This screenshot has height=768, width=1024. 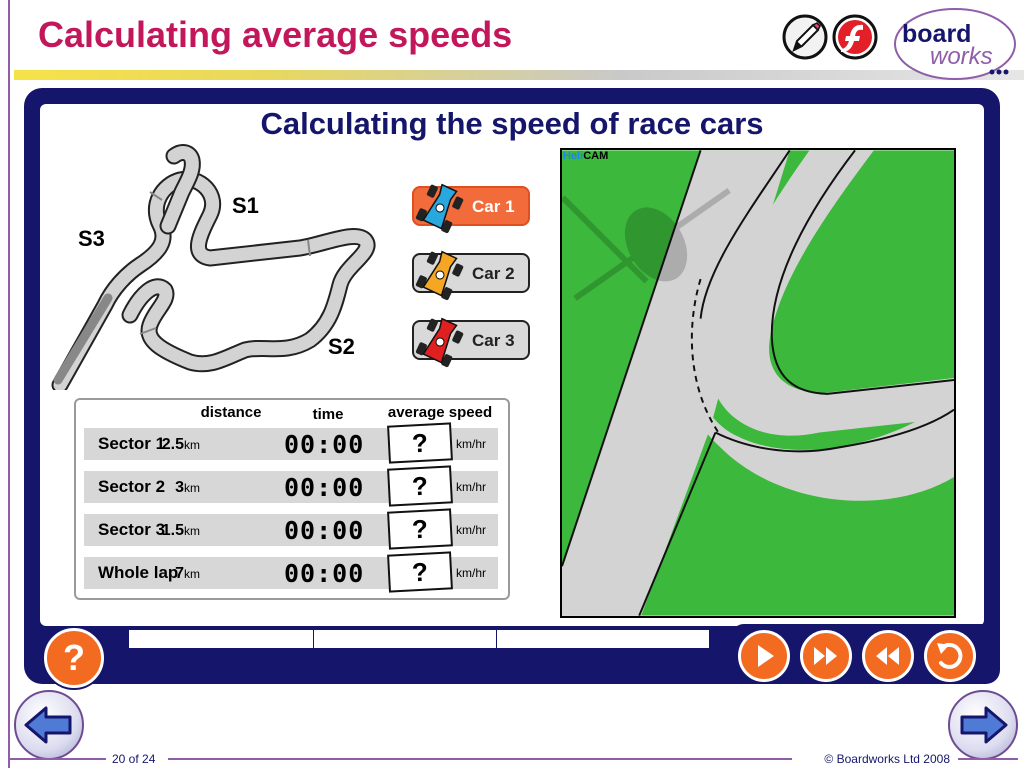 I want to click on reset-button, so click(x=950, y=656).